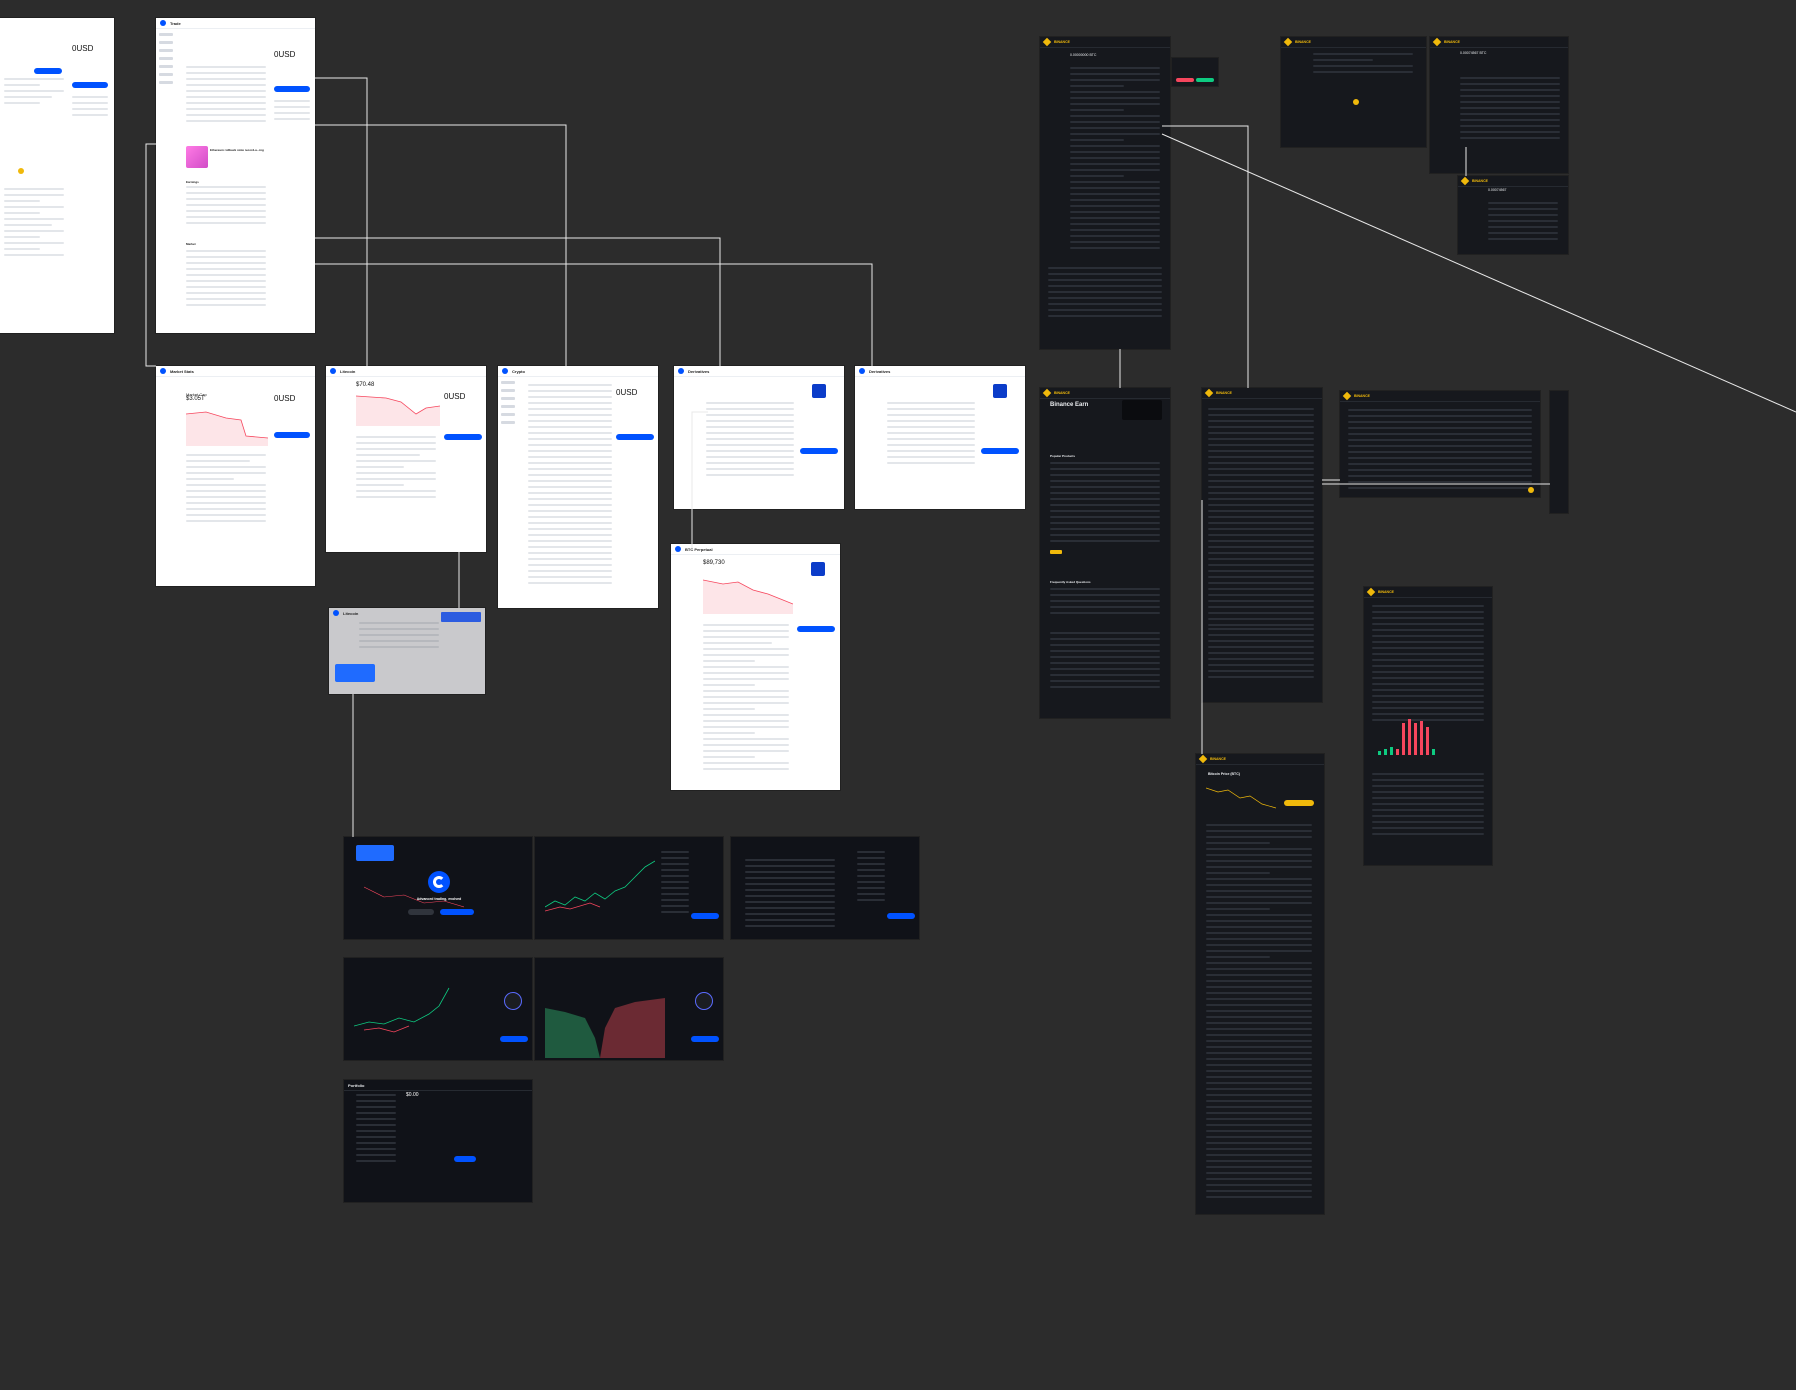 This screenshot has height=1390, width=1796. I want to click on binance-popup-cancel-button, so click(1185, 80).